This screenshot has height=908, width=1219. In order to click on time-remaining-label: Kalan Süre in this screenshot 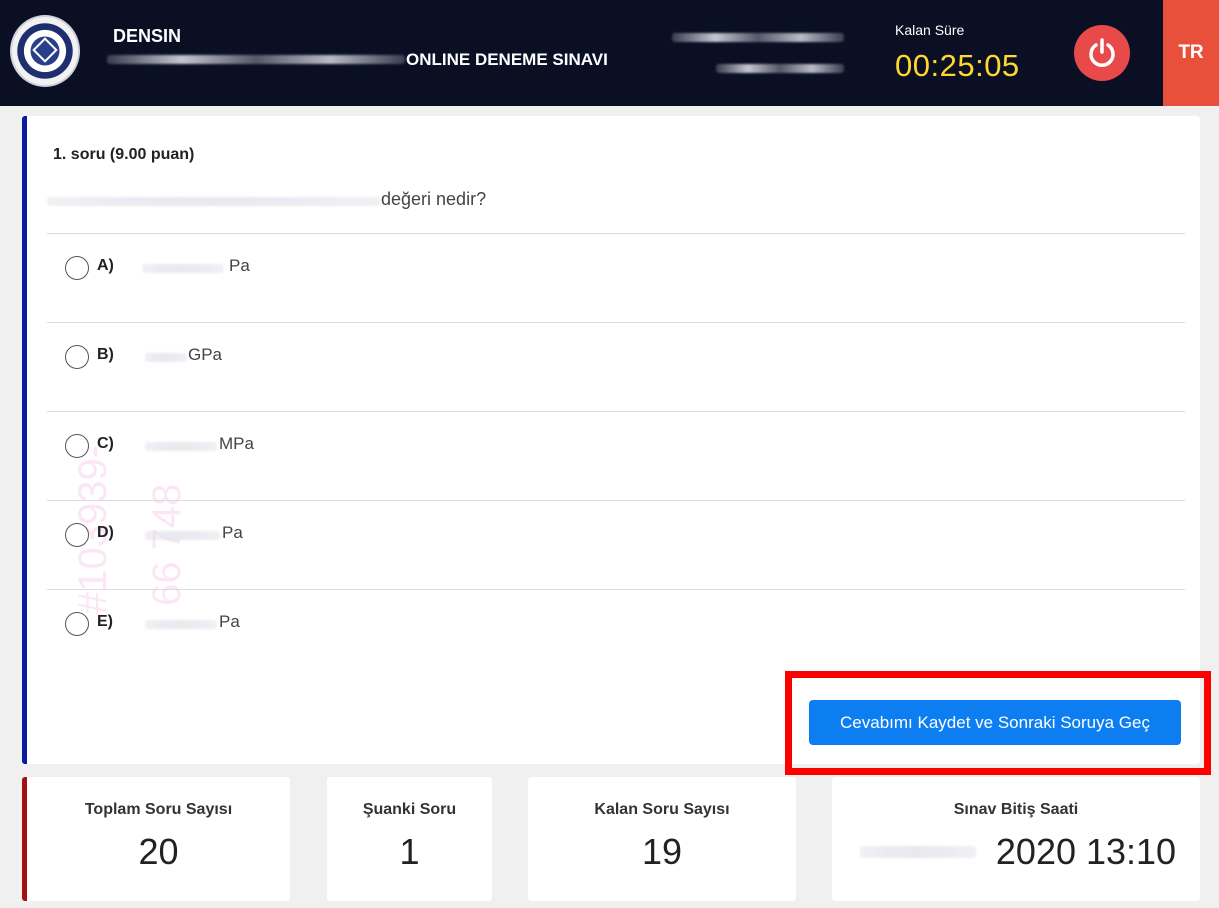, I will do `click(930, 30)`.